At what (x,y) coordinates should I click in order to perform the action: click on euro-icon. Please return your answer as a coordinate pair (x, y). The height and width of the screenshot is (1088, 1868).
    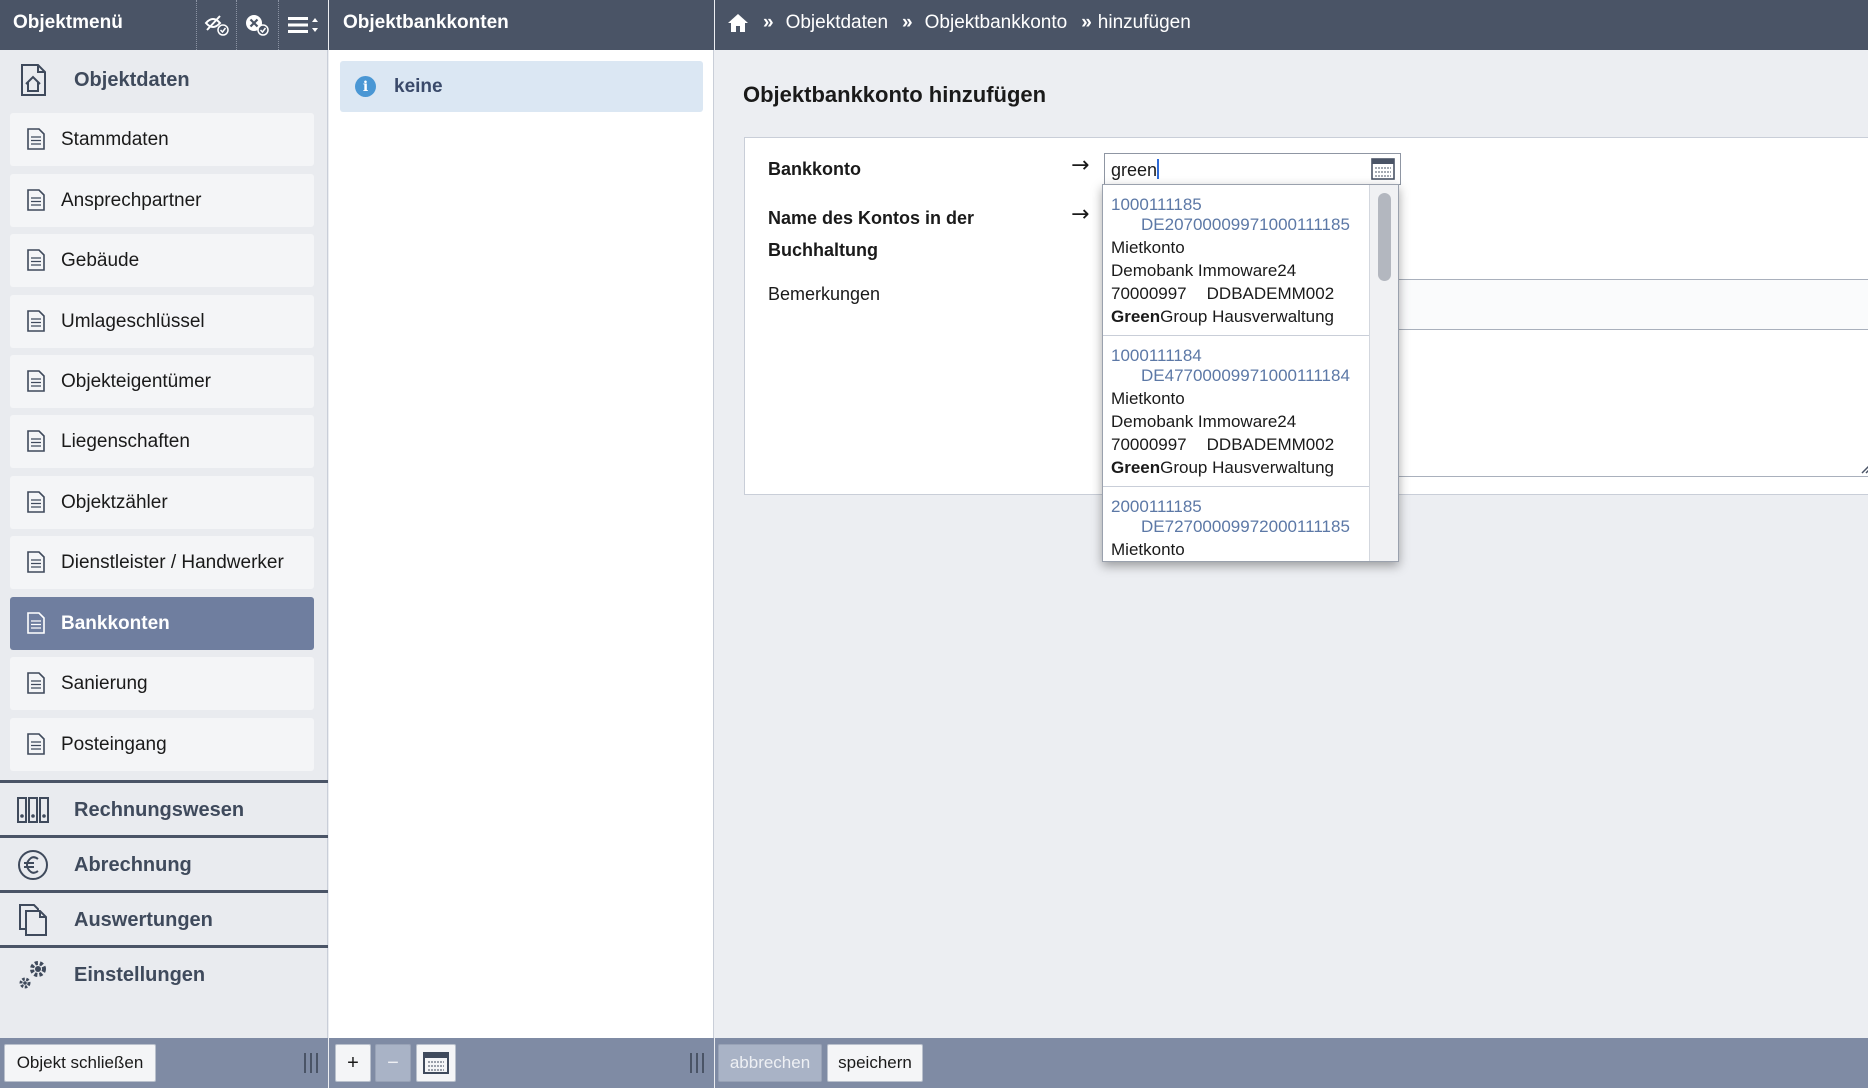
    Looking at the image, I should click on (33, 865).